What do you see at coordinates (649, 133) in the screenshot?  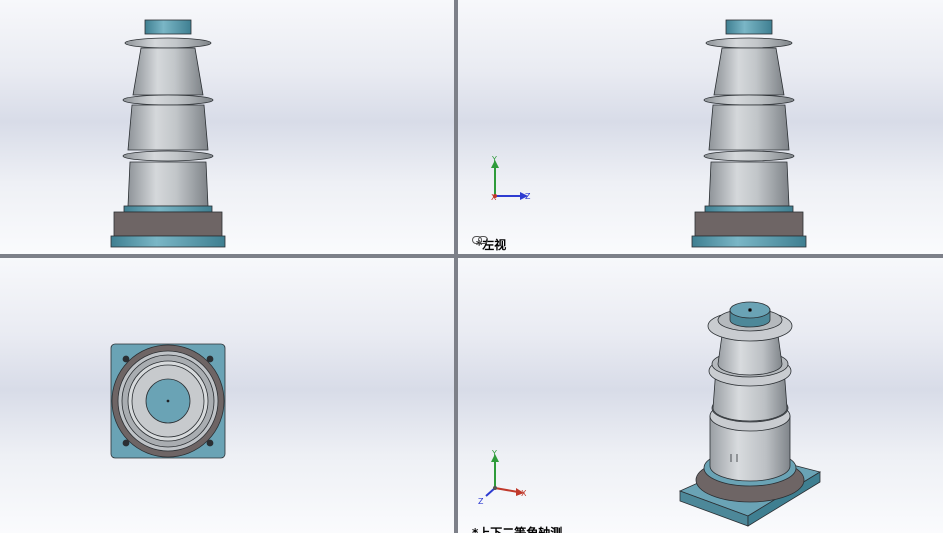 I see `model-left-view: Y Z X` at bounding box center [649, 133].